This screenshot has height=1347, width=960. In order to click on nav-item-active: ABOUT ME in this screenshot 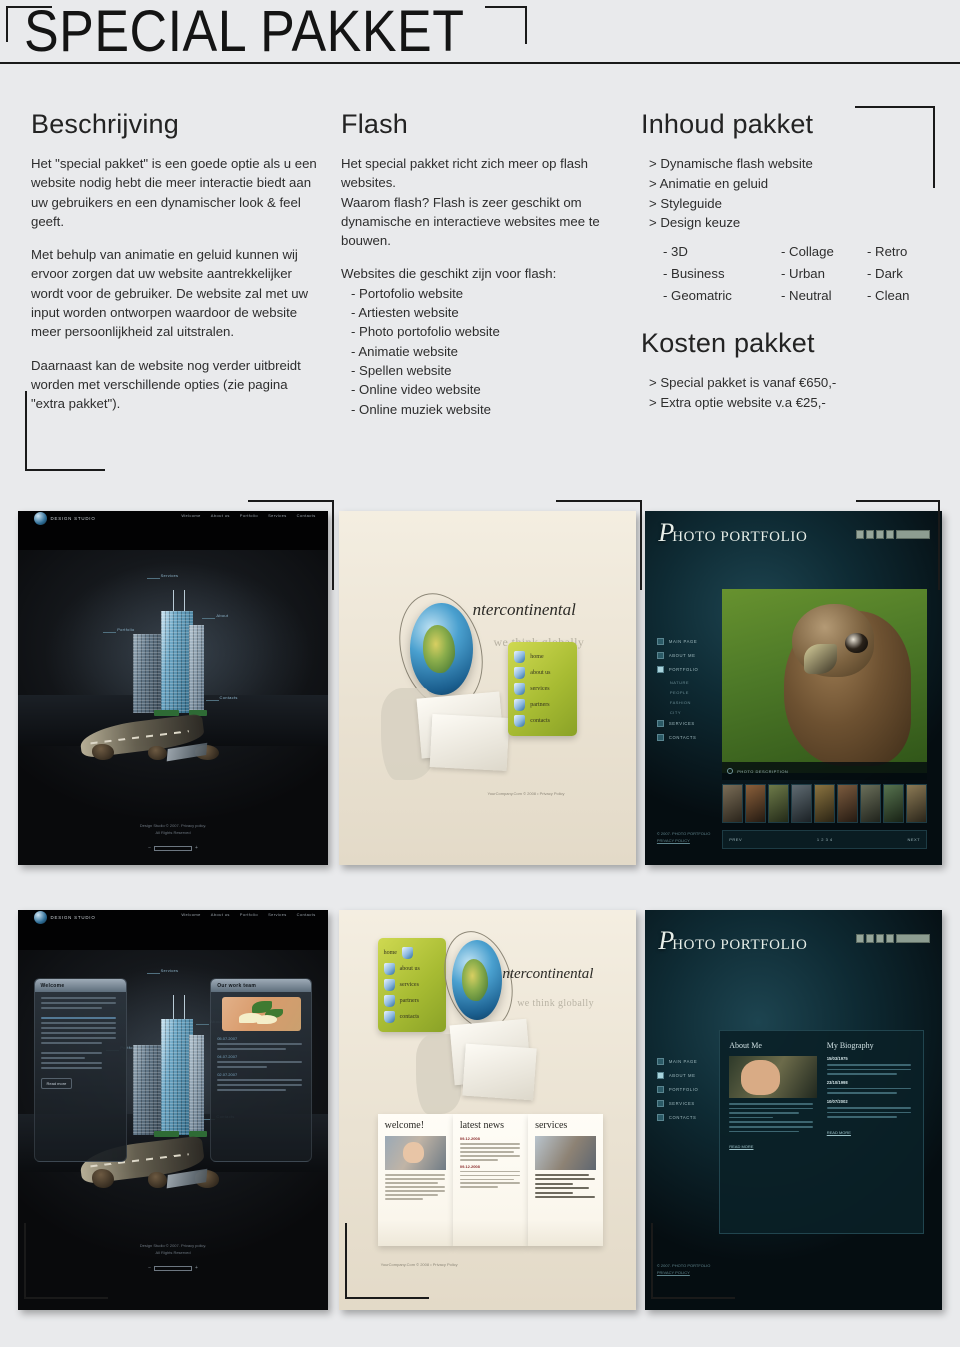, I will do `click(677, 1075)`.